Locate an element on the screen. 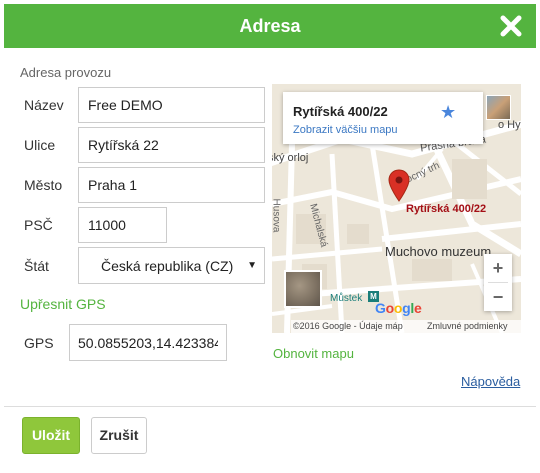 This screenshot has height=473, width=540. gps-field is located at coordinates (148, 342).